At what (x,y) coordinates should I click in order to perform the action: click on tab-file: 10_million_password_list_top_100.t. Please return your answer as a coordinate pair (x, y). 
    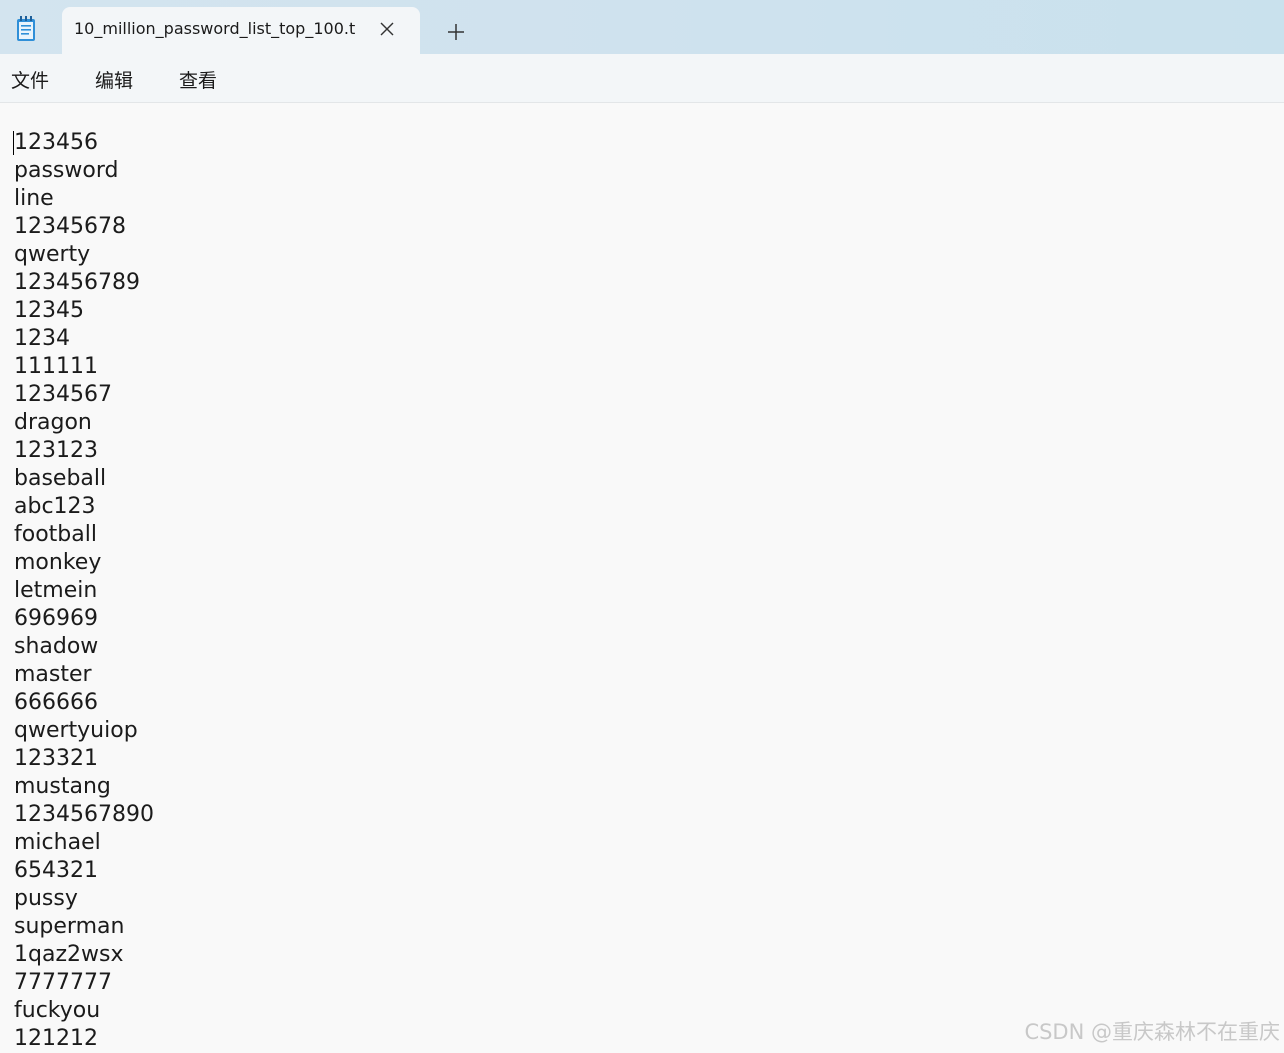
    Looking at the image, I should click on (241, 30).